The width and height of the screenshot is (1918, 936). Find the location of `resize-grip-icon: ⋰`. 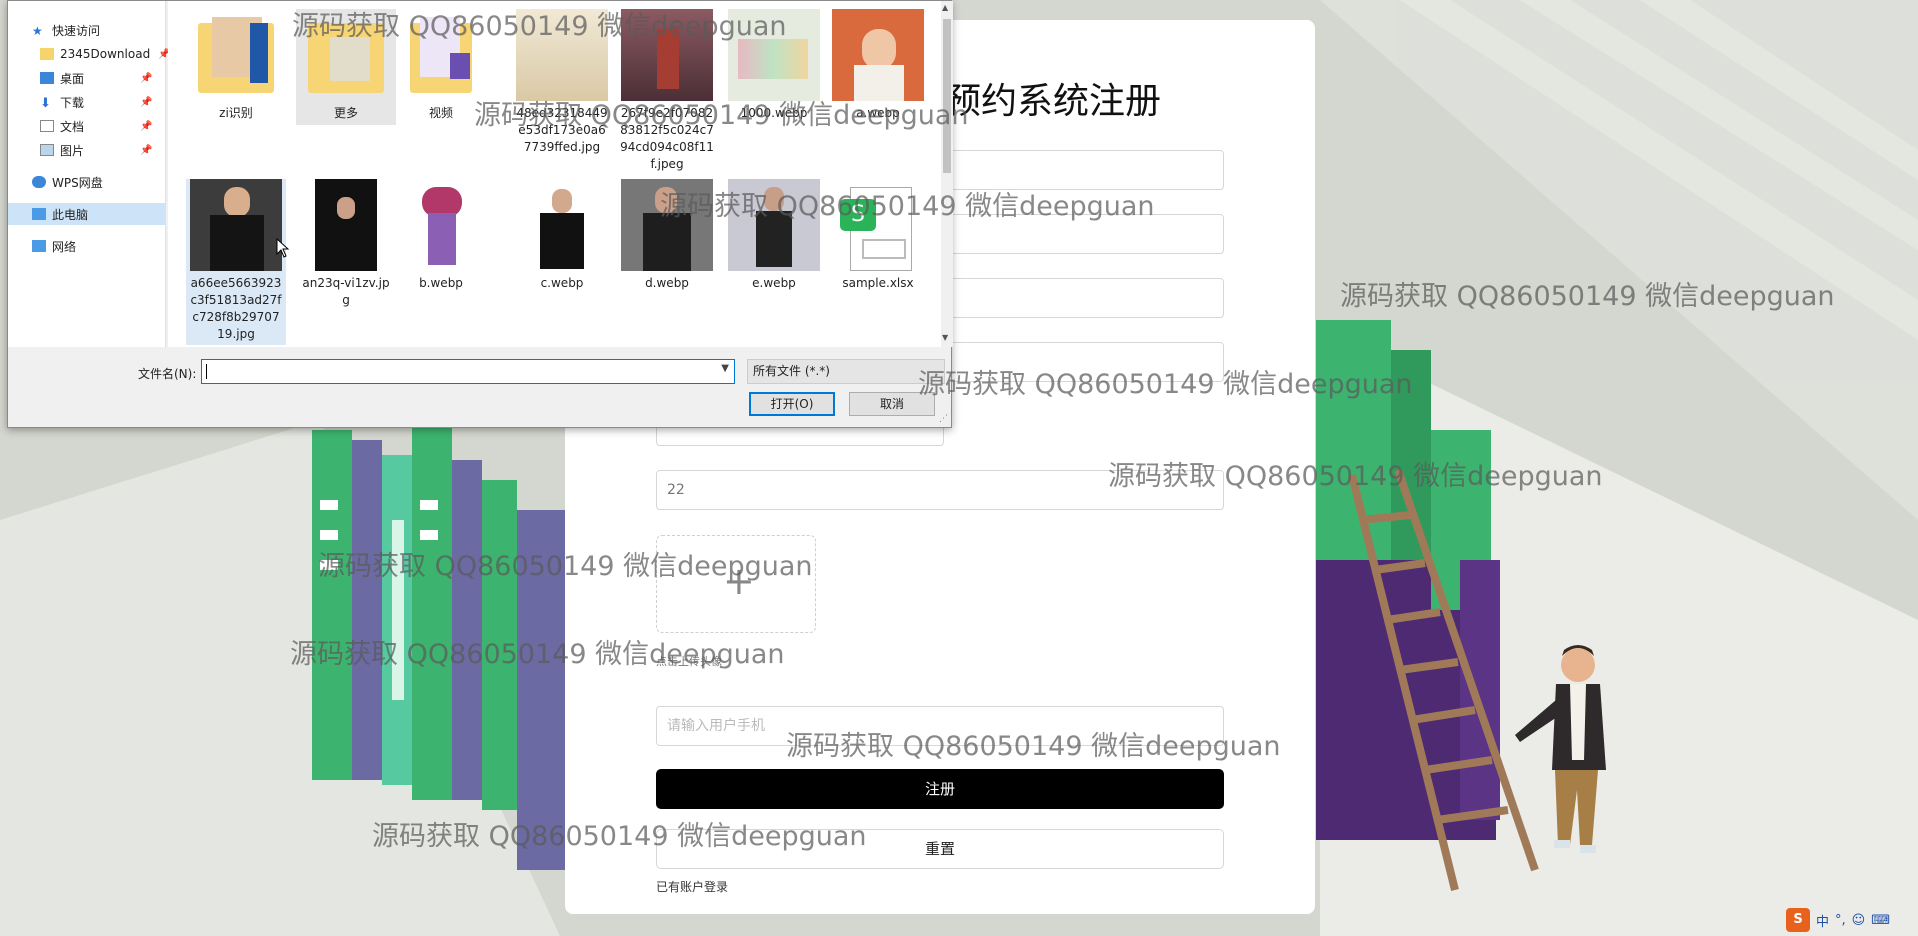

resize-grip-icon: ⋰ is located at coordinates (943, 419).